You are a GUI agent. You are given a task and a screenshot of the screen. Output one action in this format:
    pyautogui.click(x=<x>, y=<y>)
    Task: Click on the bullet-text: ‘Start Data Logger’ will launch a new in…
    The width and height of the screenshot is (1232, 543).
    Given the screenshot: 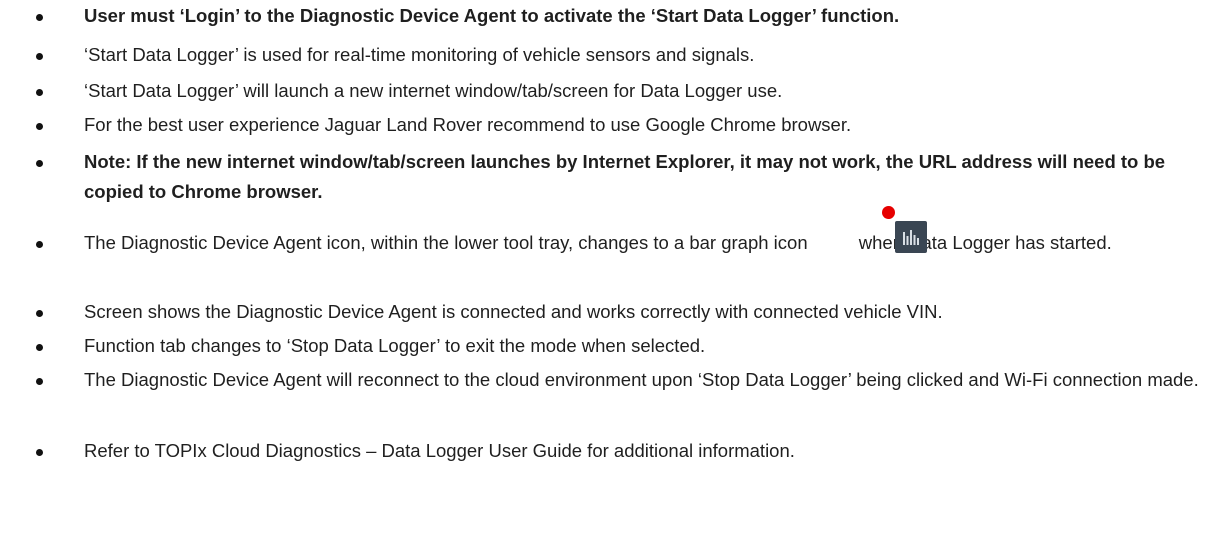 What is the action you would take?
    pyautogui.click(x=433, y=90)
    